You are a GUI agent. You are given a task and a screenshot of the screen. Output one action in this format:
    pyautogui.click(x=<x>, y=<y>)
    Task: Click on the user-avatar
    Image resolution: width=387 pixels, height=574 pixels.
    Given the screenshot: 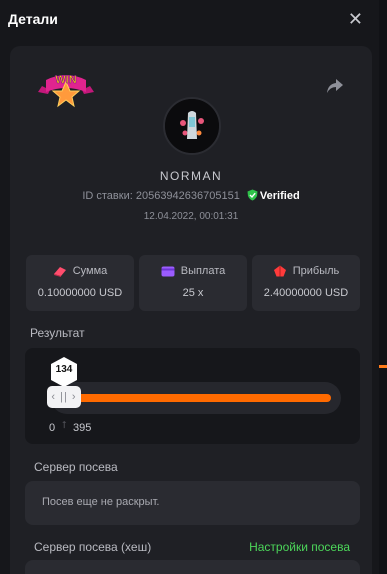 What is the action you would take?
    pyautogui.click(x=192, y=126)
    